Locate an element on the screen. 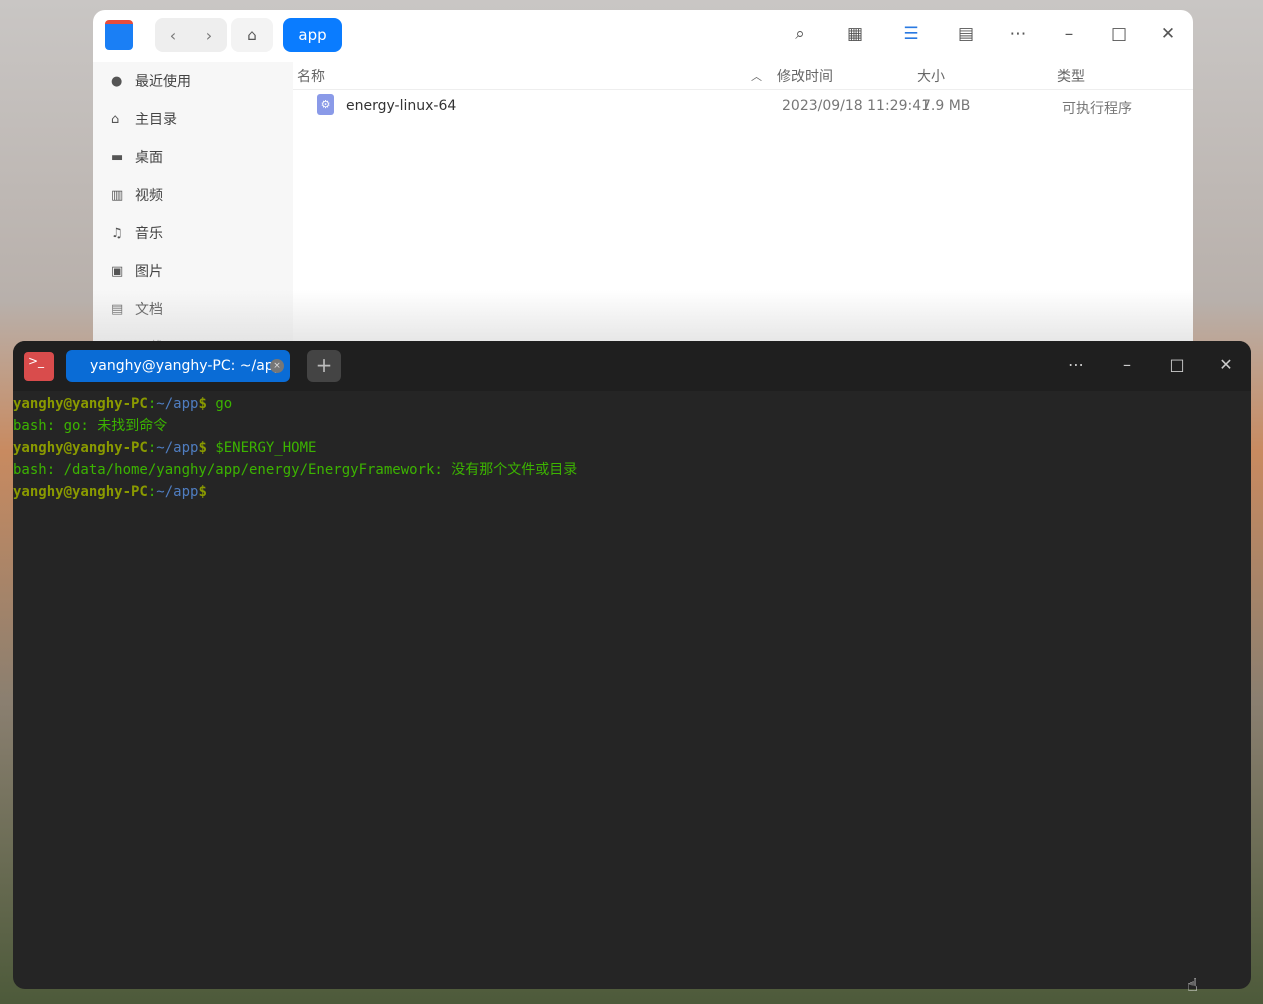 The height and width of the screenshot is (1004, 1263). terminal-titlebar: >_ yanghy@yanghy-PC: ~/app × + ⋯ – □ ✕ is located at coordinates (632, 366).